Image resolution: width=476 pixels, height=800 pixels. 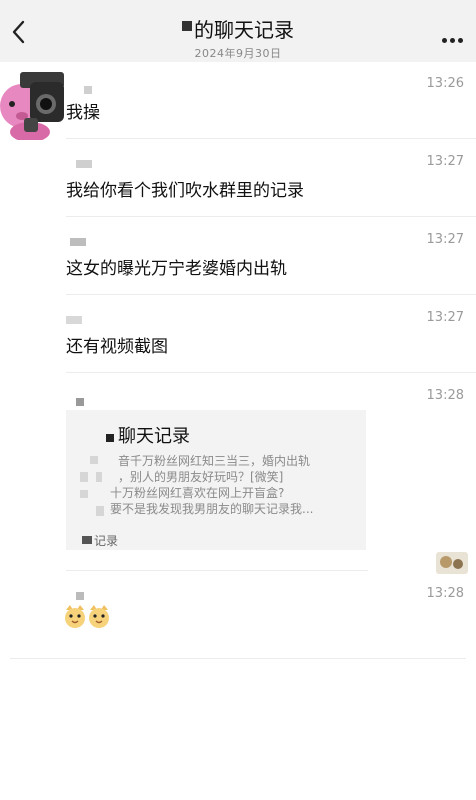 What do you see at coordinates (238, 53) in the screenshot?
I see `header-date: 2024年9月30日` at bounding box center [238, 53].